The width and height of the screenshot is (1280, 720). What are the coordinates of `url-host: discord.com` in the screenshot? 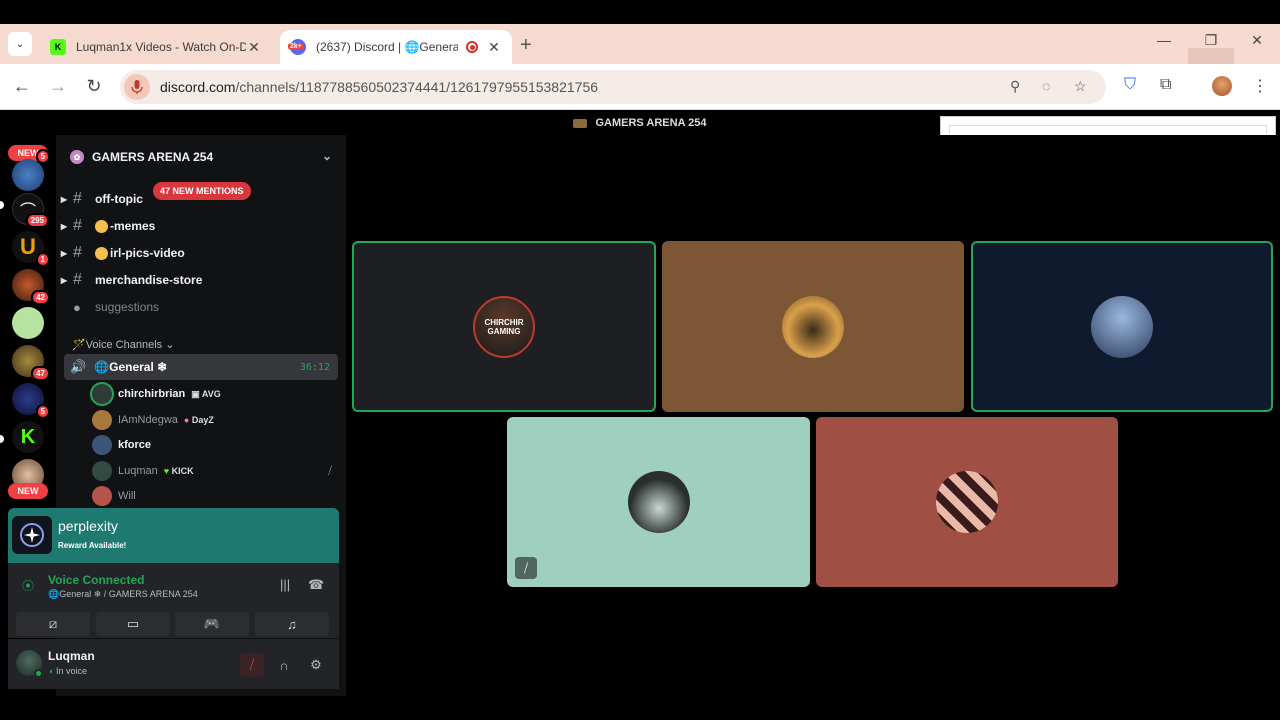 It's located at (198, 87).